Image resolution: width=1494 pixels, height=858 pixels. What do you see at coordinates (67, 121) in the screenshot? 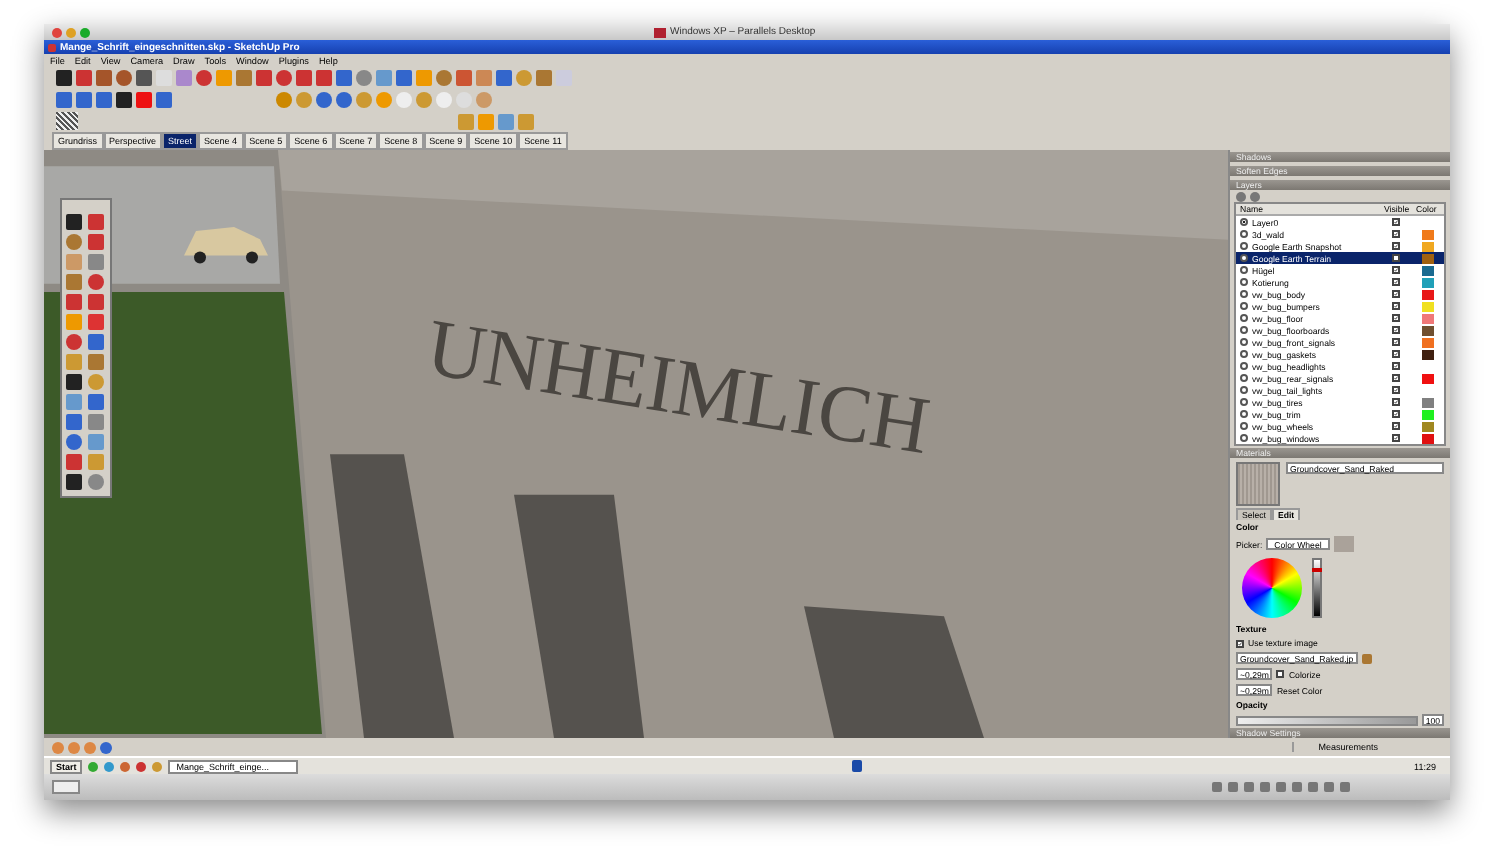
I see `hatch-icon` at bounding box center [67, 121].